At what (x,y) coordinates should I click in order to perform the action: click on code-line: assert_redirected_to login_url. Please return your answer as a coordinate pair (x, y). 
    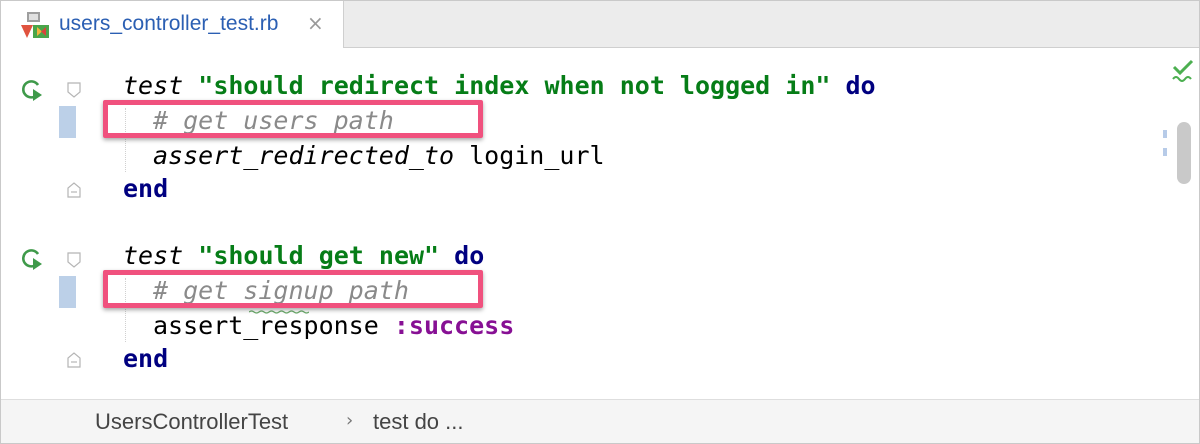
    Looking at the image, I should click on (379, 156).